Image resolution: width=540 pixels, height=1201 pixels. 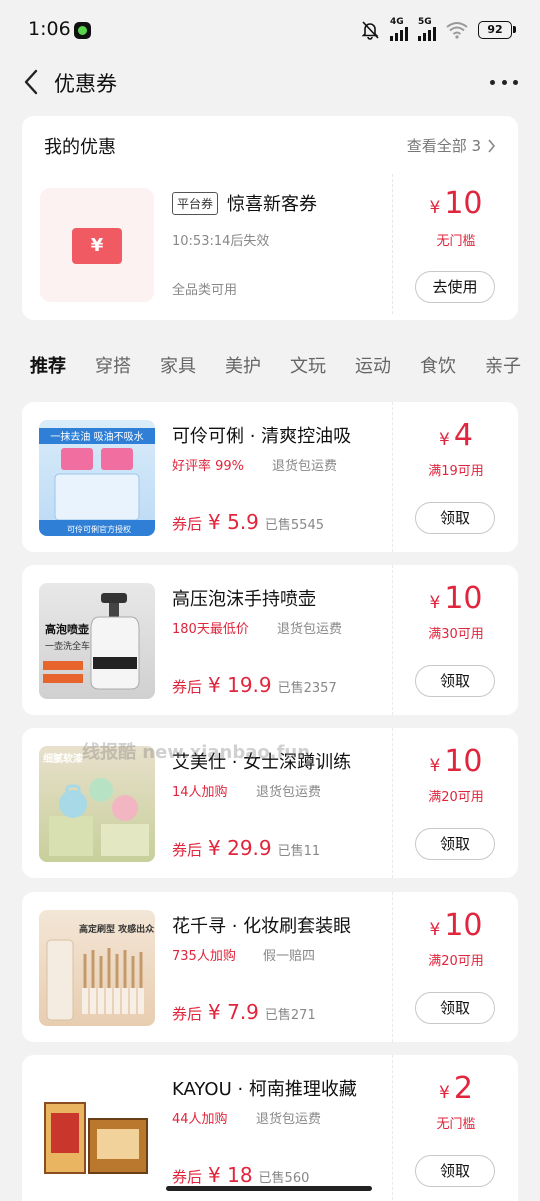 I want to click on product-tag-secondary: 假一赔四, so click(x=289, y=956).